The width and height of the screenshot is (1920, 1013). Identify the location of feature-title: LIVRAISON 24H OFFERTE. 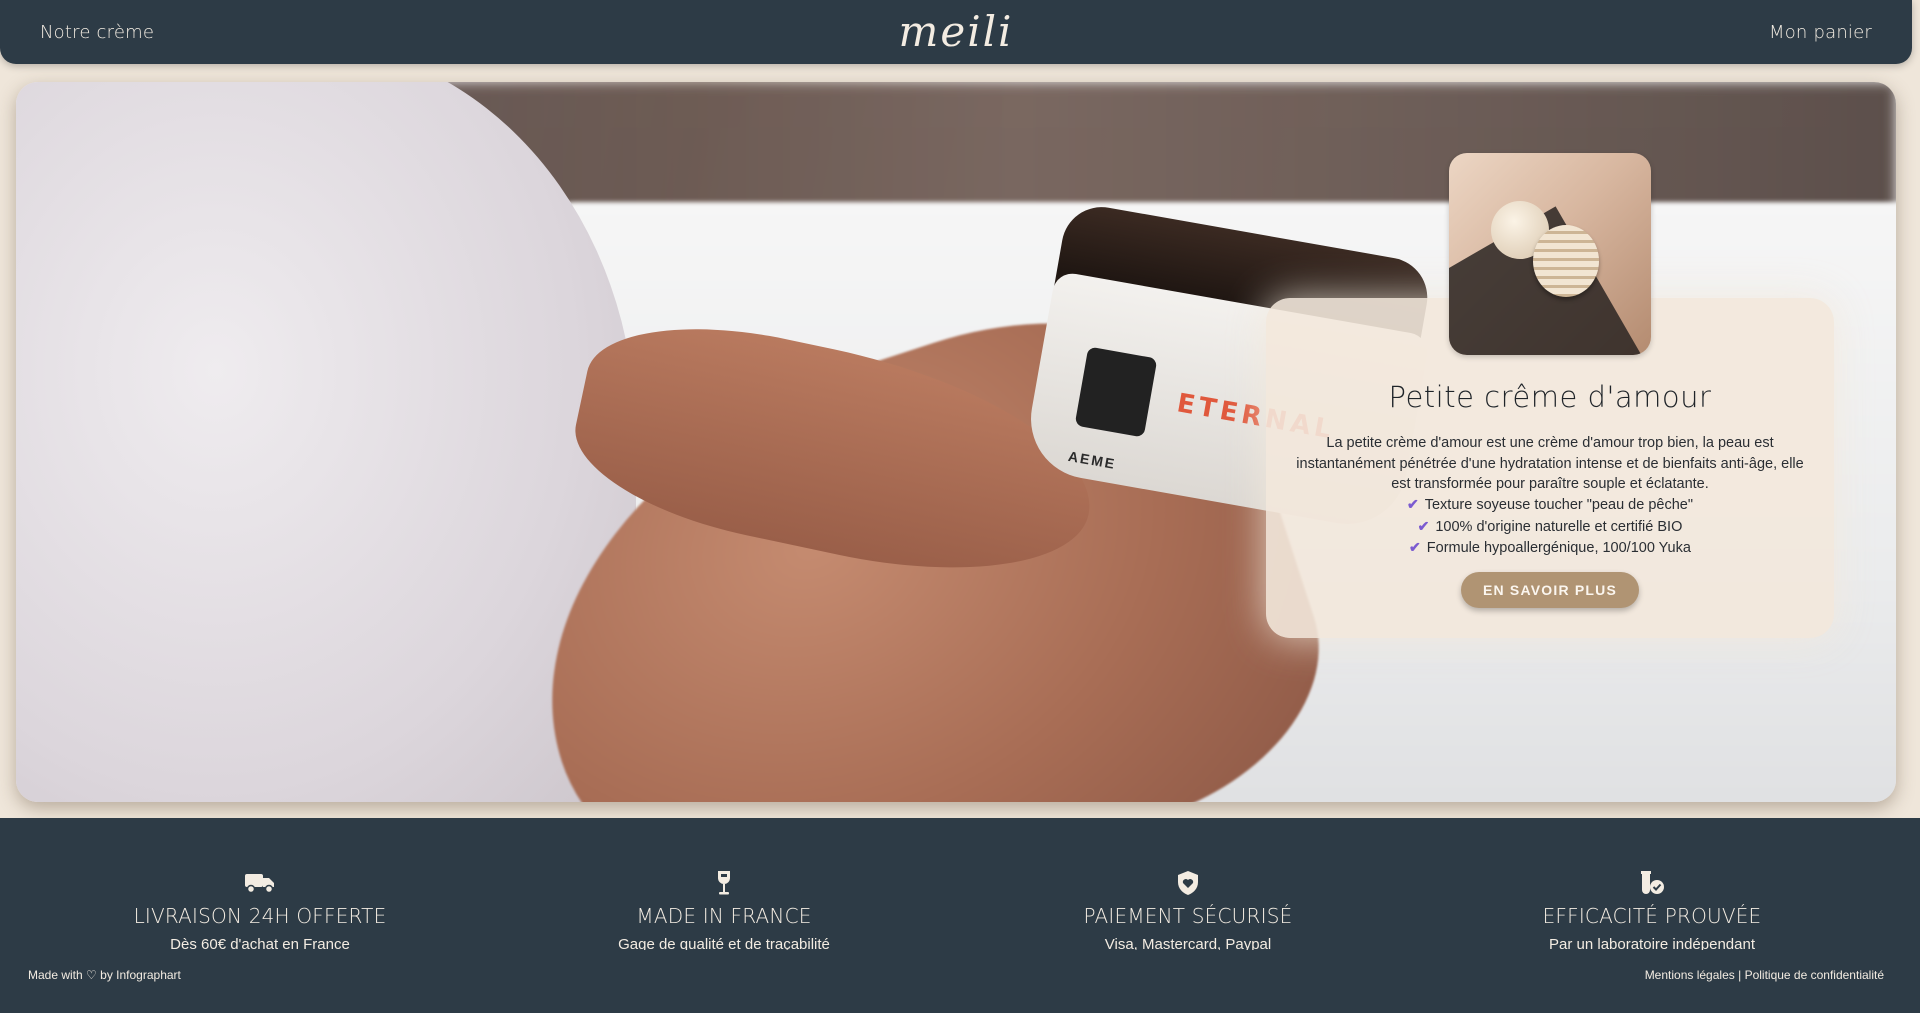
(260, 916).